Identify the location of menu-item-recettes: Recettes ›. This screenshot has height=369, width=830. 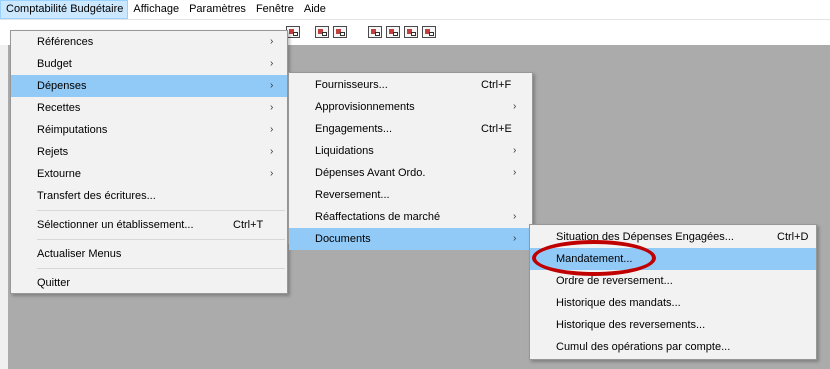
(149, 108).